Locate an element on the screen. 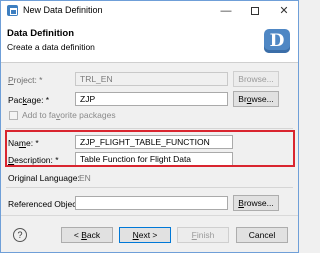 The height and width of the screenshot is (253, 320). maximize-icon is located at coordinates (255, 11).